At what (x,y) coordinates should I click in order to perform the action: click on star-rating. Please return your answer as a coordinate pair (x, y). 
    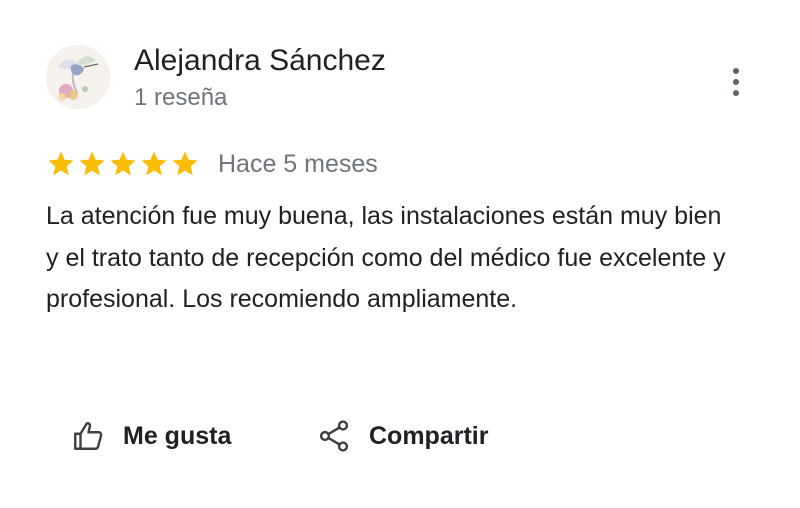
    Looking at the image, I should click on (123, 164).